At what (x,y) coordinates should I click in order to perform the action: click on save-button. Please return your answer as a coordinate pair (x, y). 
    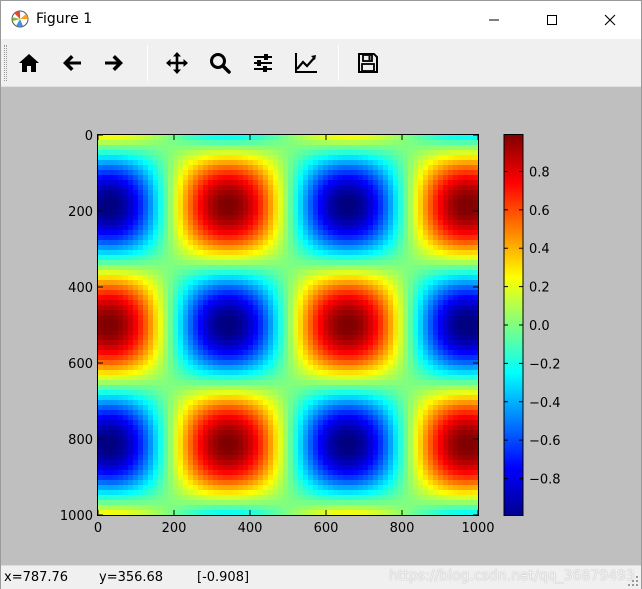
    Looking at the image, I should click on (368, 63).